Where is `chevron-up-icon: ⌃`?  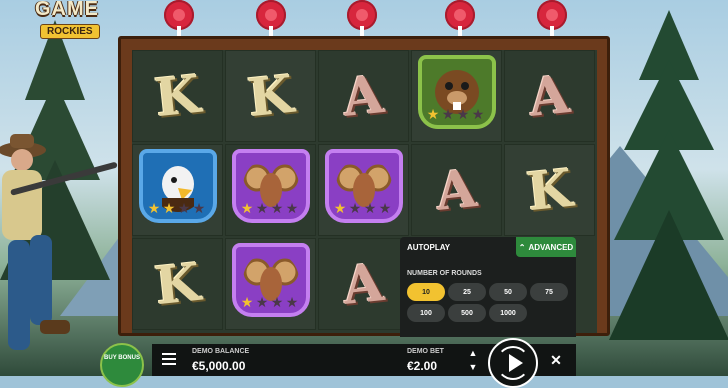
chevron-up-icon: ⌃ is located at coordinates (522, 247).